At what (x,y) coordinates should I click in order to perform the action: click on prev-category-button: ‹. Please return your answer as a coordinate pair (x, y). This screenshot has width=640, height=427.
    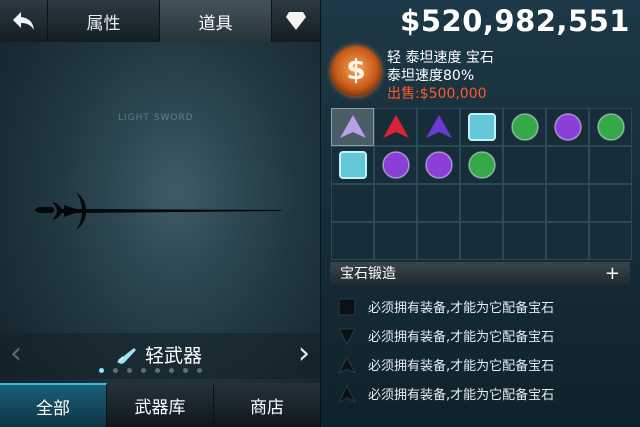
    Looking at the image, I should click on (16, 353).